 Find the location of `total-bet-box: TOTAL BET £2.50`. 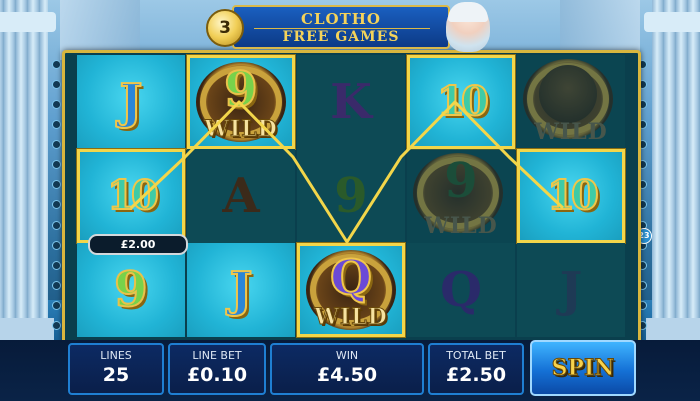

total-bet-box: TOTAL BET £2.50 is located at coordinates (476, 369).